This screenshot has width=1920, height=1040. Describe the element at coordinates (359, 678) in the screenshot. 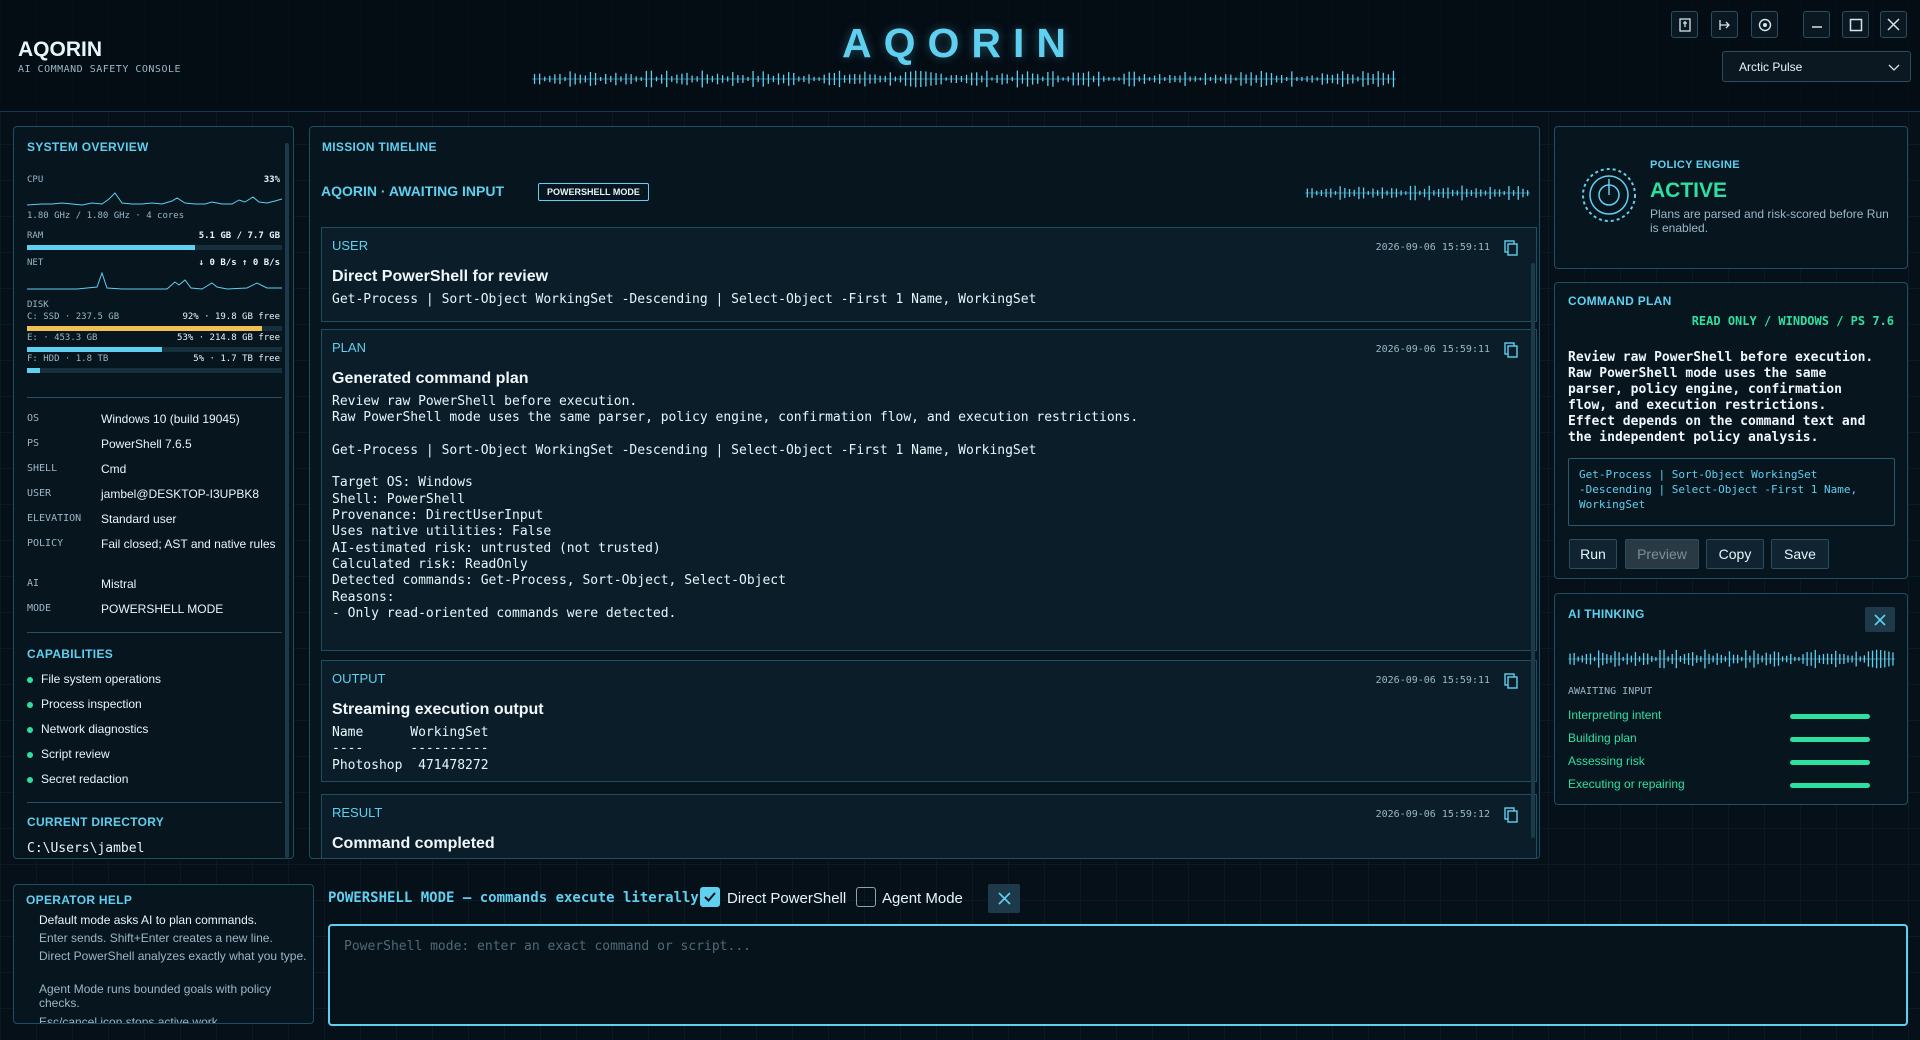

I see `entry-label: OUTPUT` at that location.